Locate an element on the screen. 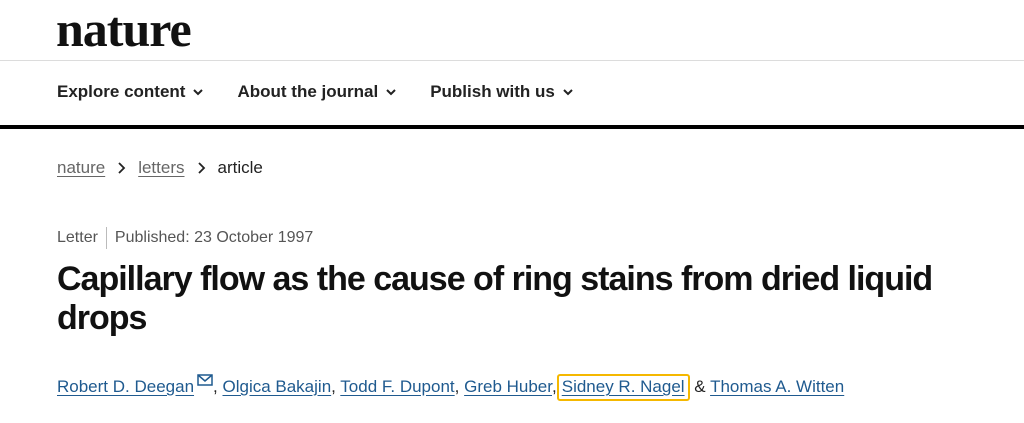 This screenshot has width=1024, height=423. header-divider is located at coordinates (512, 60).